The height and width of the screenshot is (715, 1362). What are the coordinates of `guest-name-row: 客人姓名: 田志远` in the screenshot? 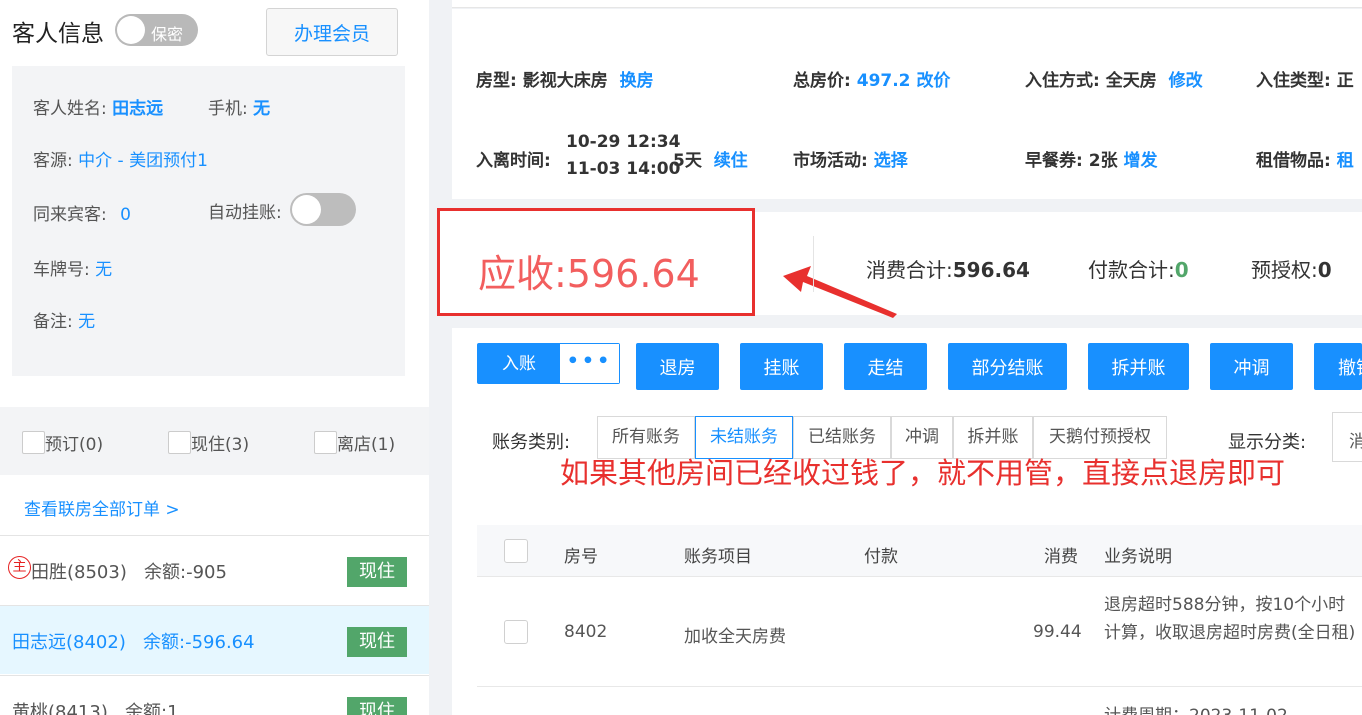 It's located at (98, 106).